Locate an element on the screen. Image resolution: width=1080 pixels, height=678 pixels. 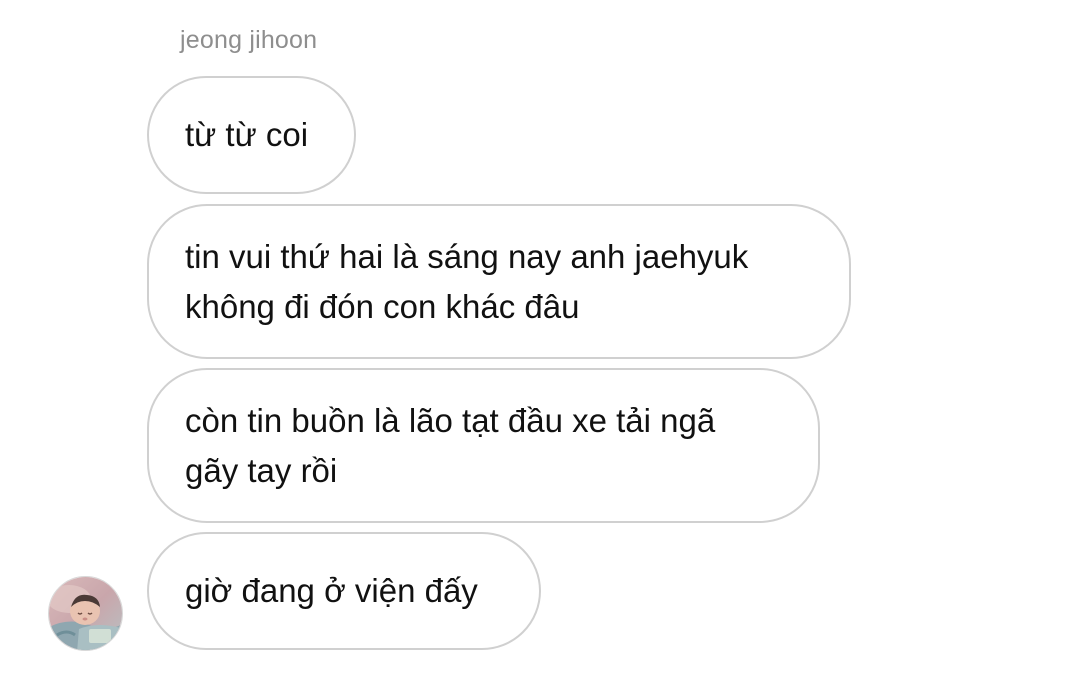
sender-avatar is located at coordinates (85, 613).